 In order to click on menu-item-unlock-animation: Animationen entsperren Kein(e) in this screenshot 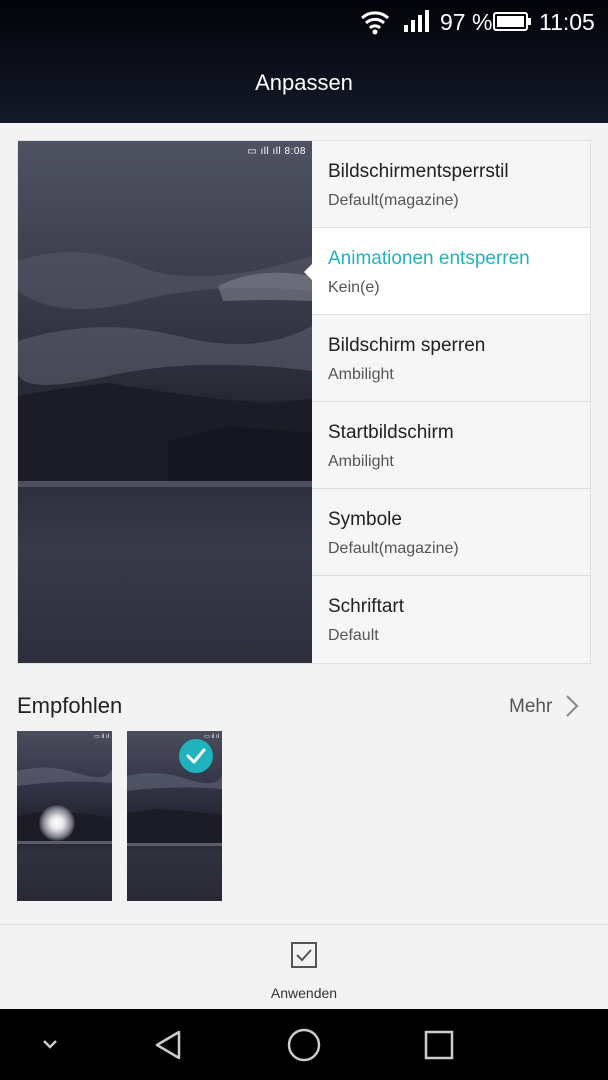, I will do `click(447, 271)`.